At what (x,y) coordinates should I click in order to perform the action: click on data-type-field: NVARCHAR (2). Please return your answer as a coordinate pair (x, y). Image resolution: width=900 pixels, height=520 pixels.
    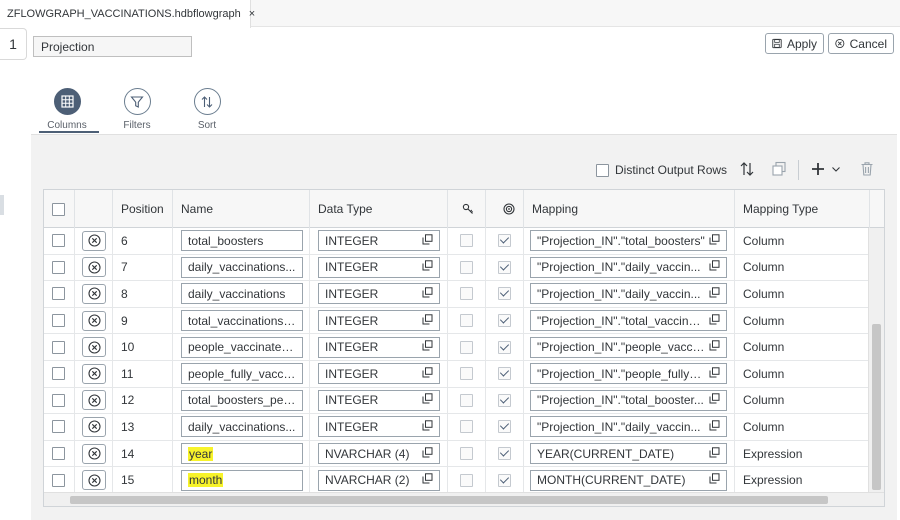
    Looking at the image, I should click on (379, 480).